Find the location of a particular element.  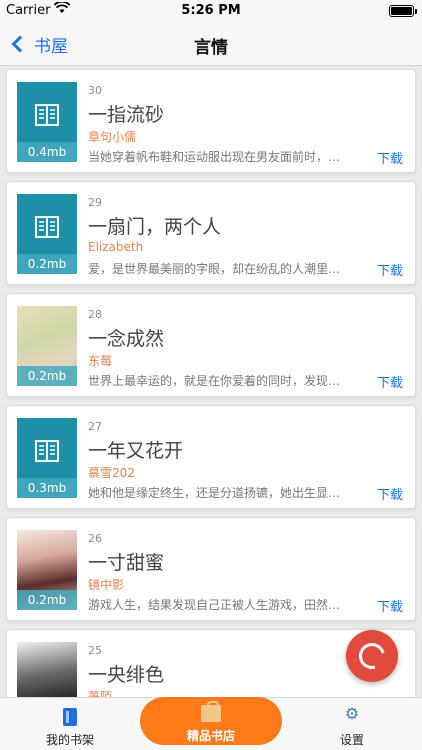

book-author: 东莓 is located at coordinates (100, 361).